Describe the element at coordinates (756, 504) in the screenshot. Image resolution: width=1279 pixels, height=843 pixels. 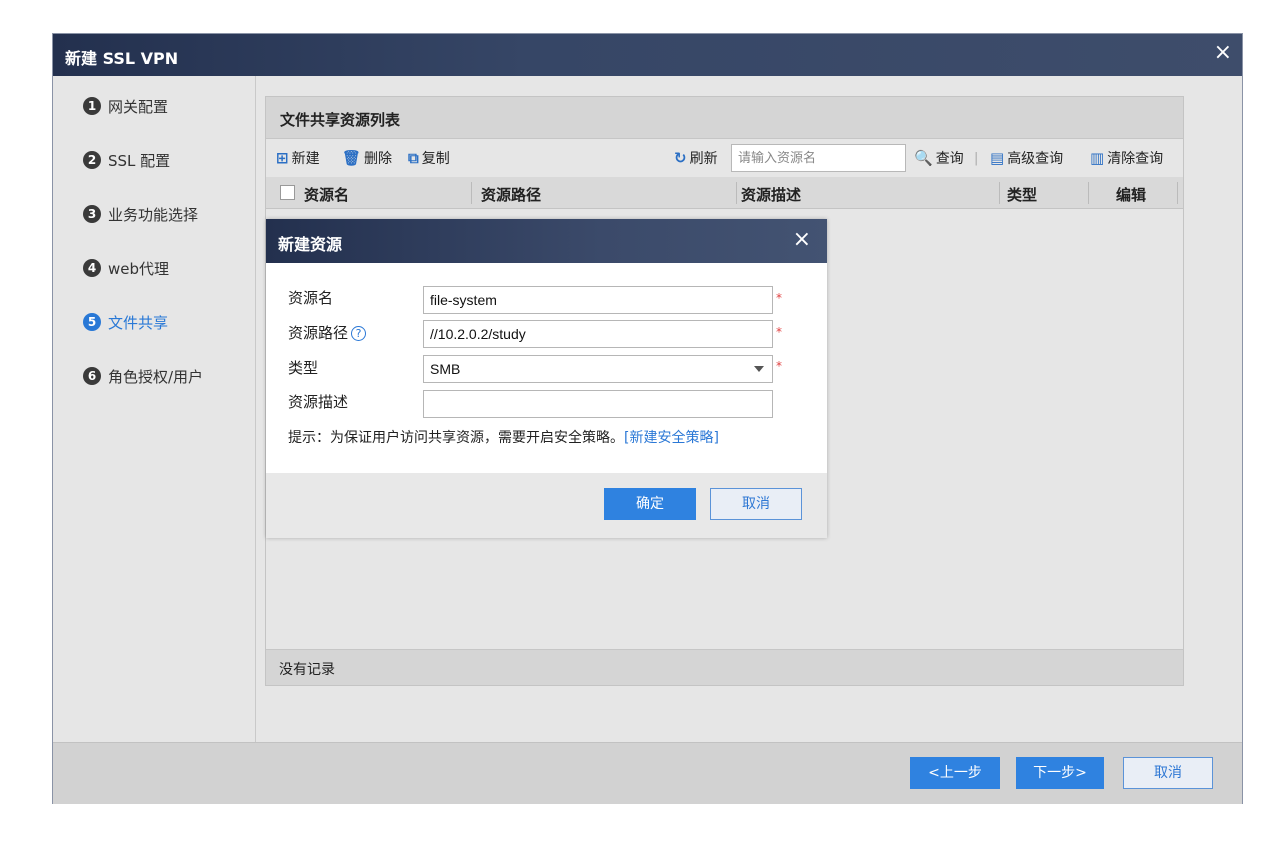
I see `dialog-cancel-button: 取消` at that location.